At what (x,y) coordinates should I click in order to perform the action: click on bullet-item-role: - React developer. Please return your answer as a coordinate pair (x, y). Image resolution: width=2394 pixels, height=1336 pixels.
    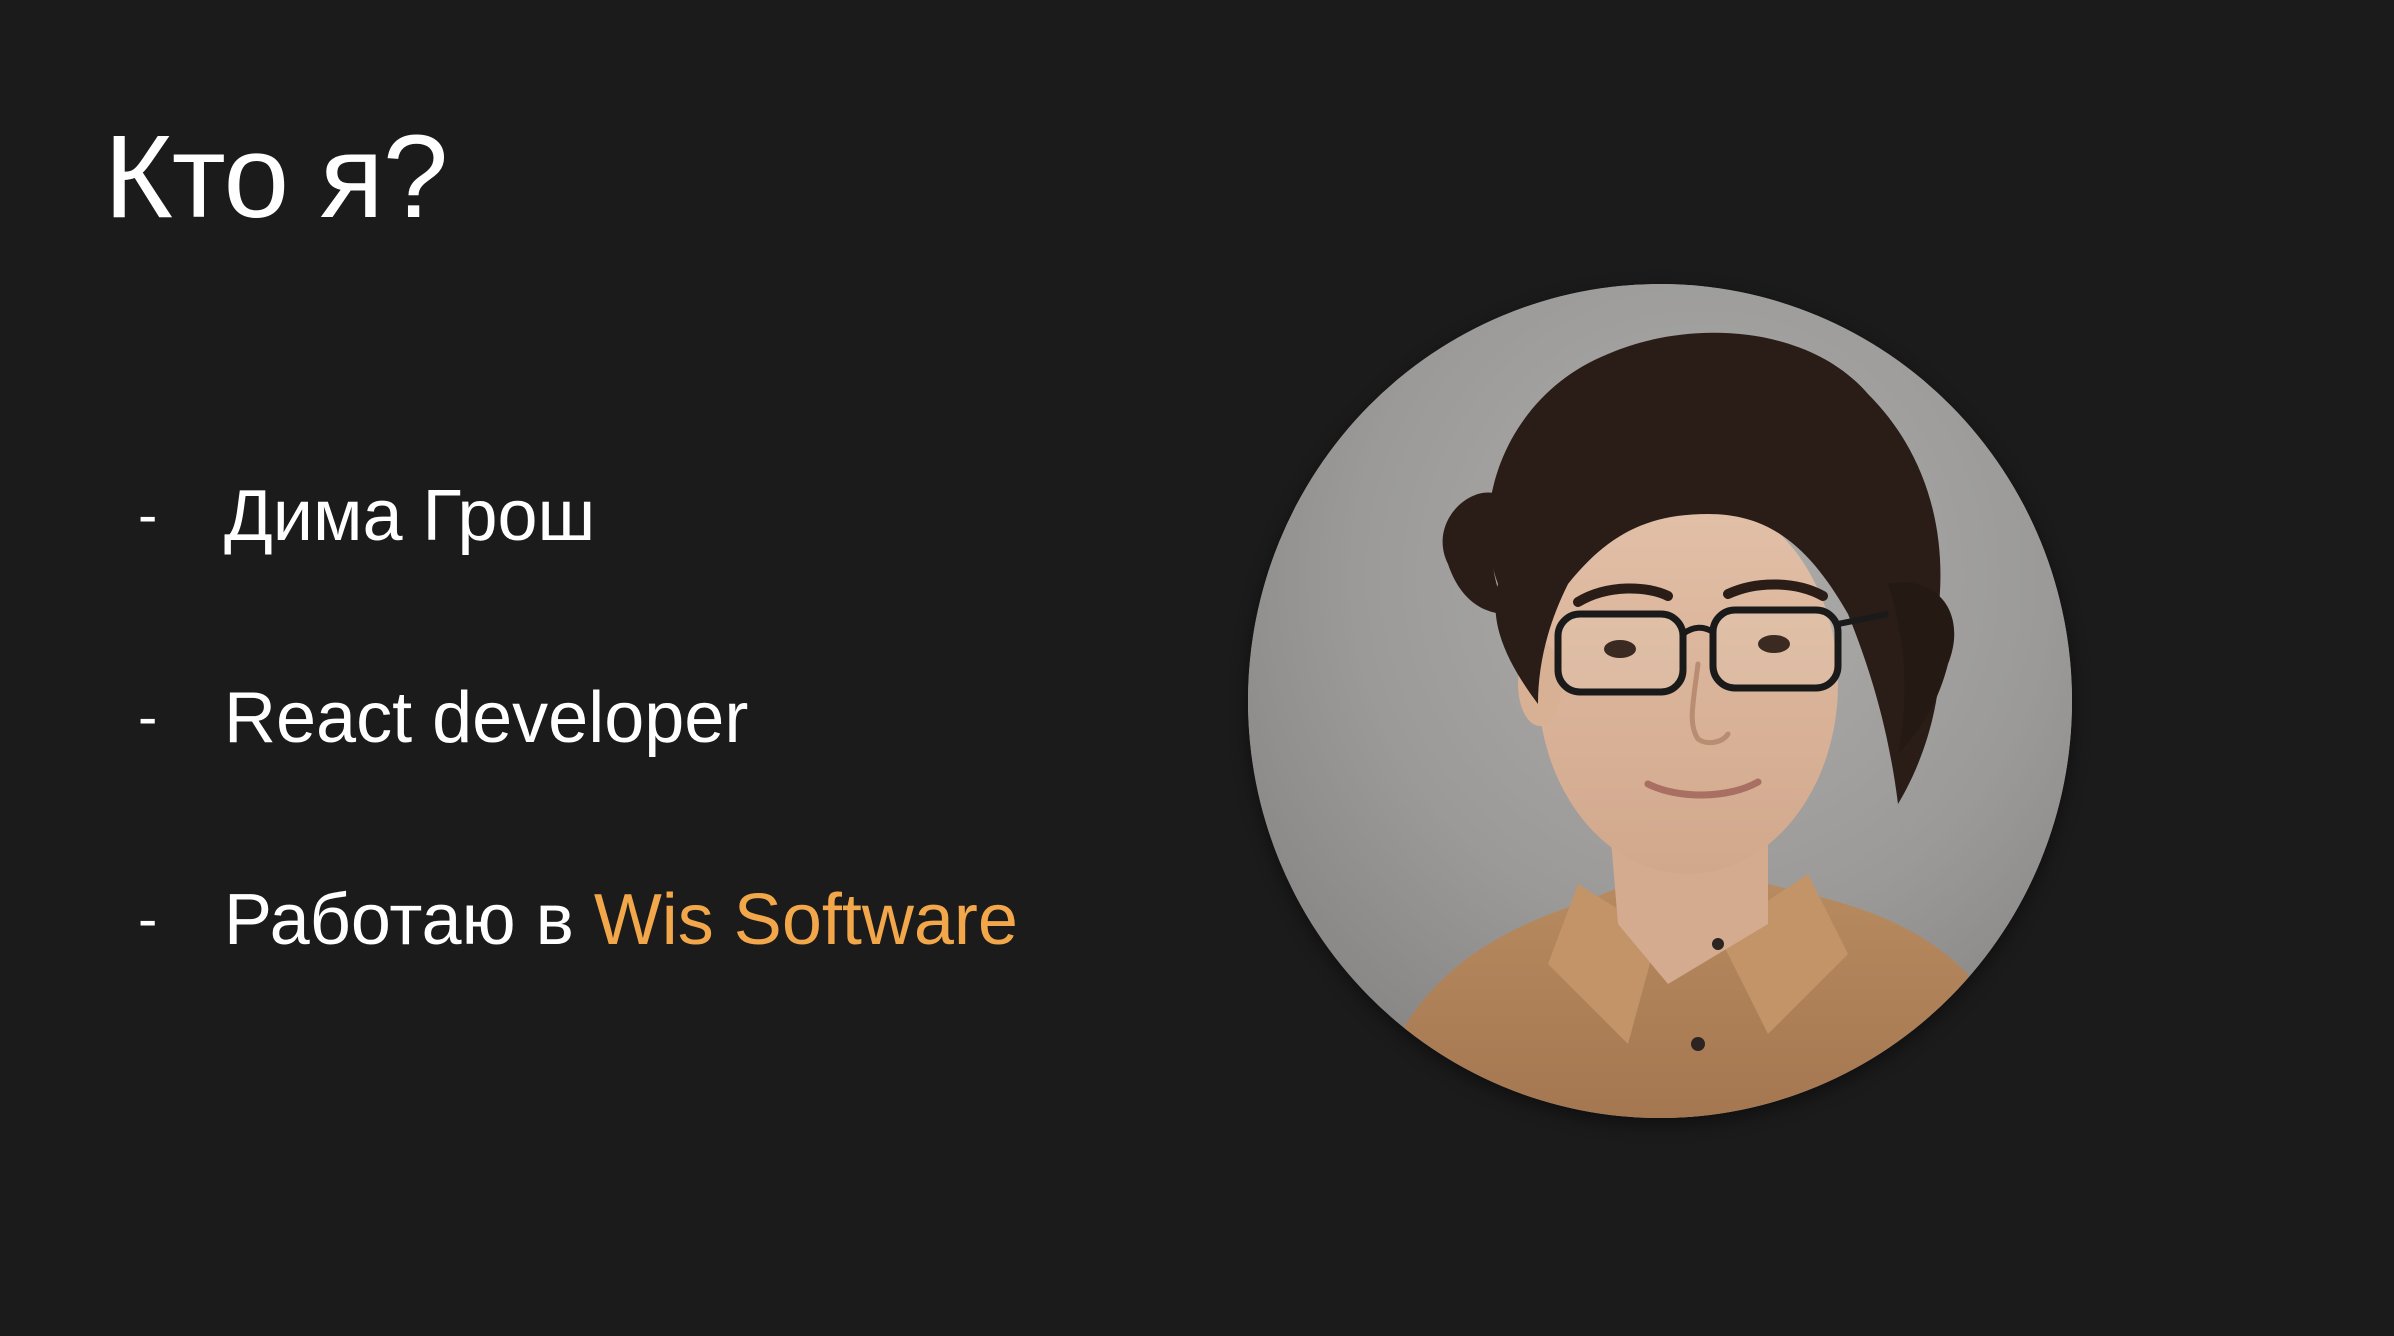
    Looking at the image, I should click on (578, 718).